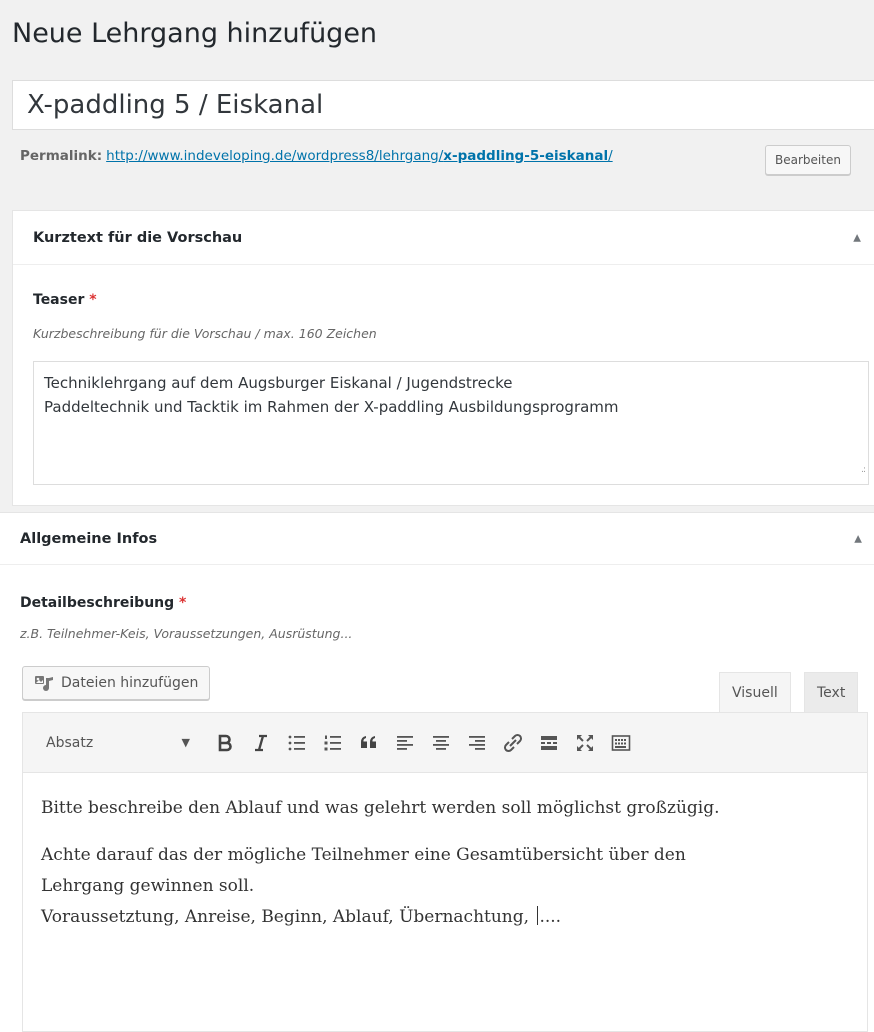  I want to click on permalink-slug: x-paddling-5-eiskanal, so click(526, 156).